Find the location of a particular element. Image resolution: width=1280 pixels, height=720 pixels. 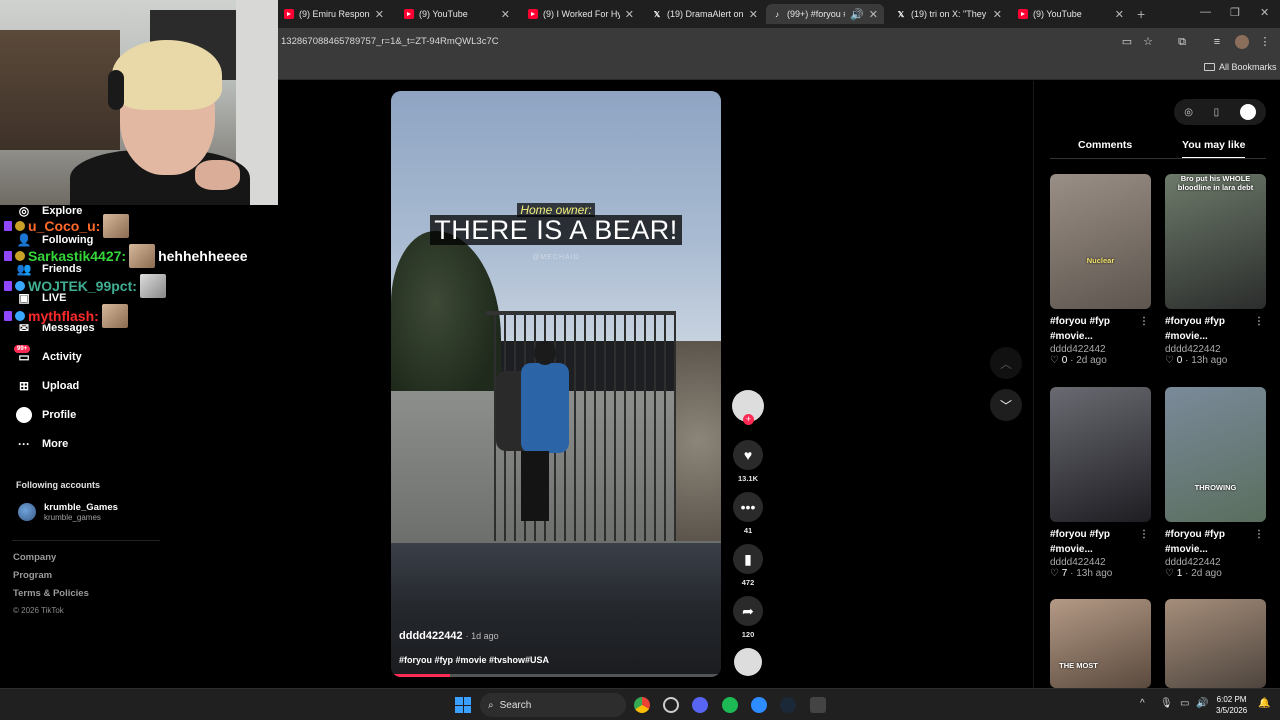

browser-tab: 𝕏 (19) DramaAlert on X ✕ is located at coordinates (705, 14).